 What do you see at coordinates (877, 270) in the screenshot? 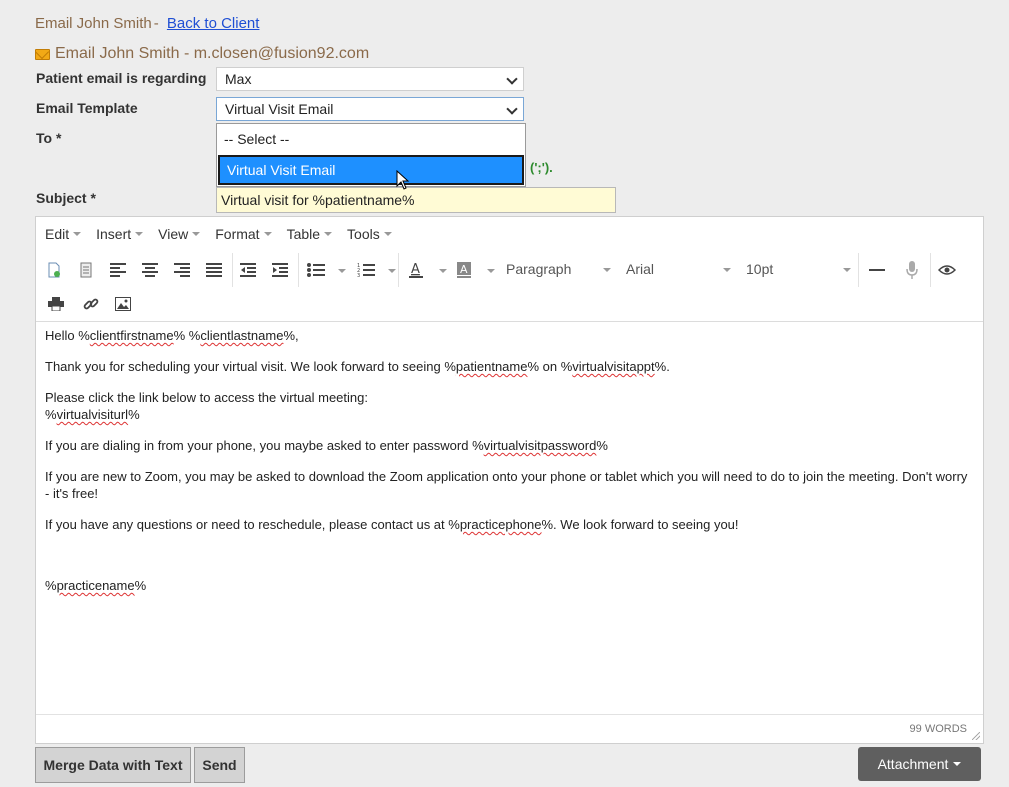
I see `horizontal-rule-icon` at bounding box center [877, 270].